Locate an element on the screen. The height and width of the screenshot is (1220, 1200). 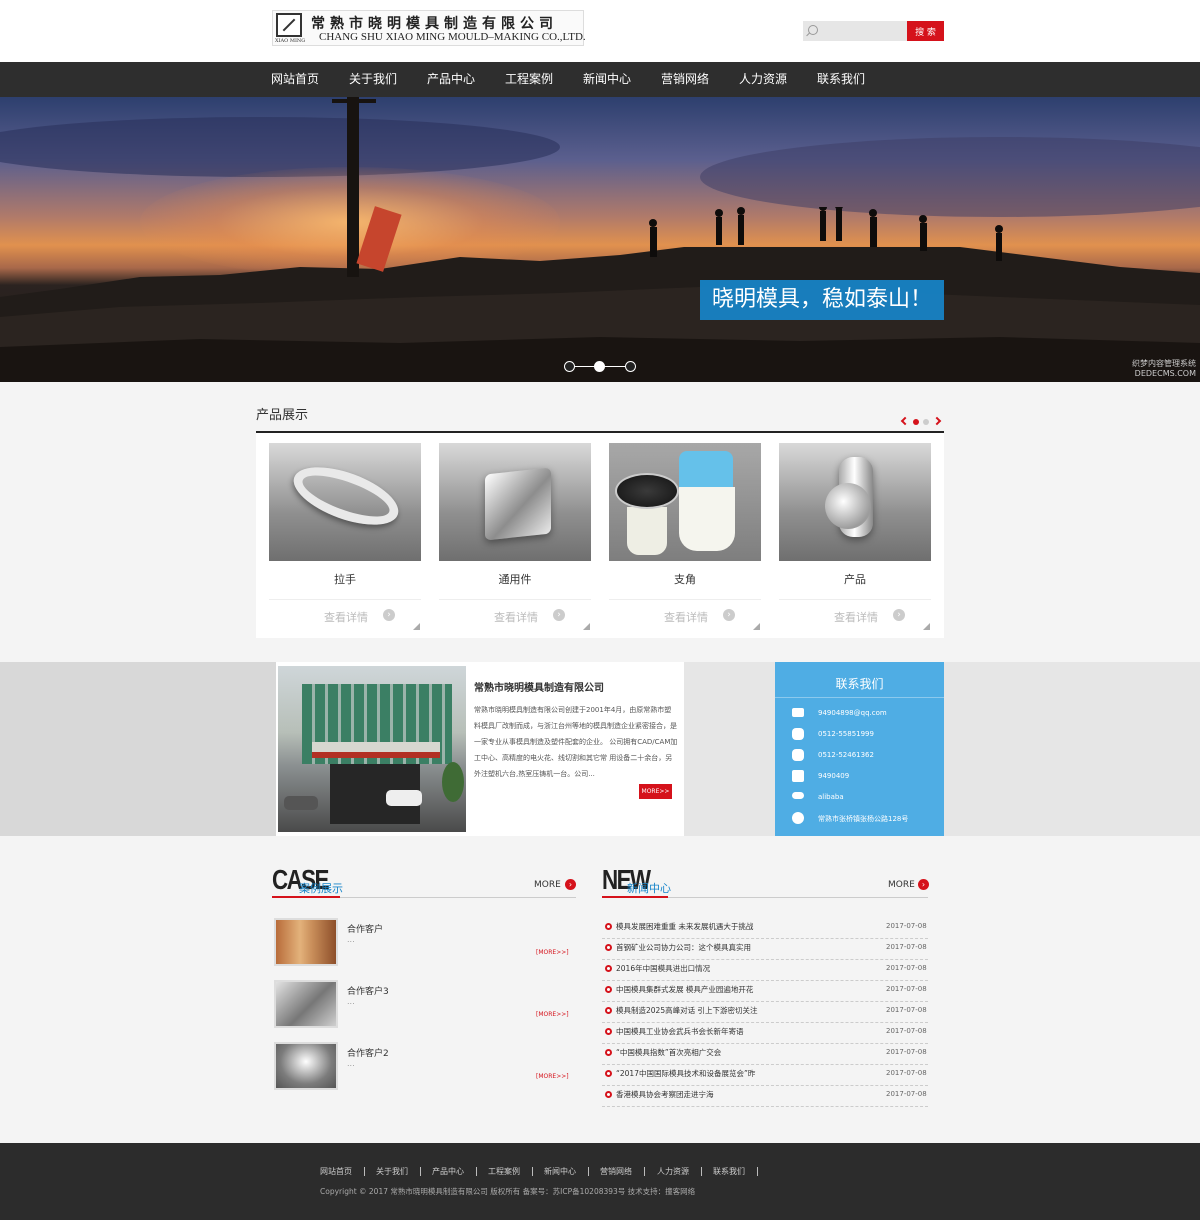
search-box: 搜 索 is located at coordinates (873, 31).